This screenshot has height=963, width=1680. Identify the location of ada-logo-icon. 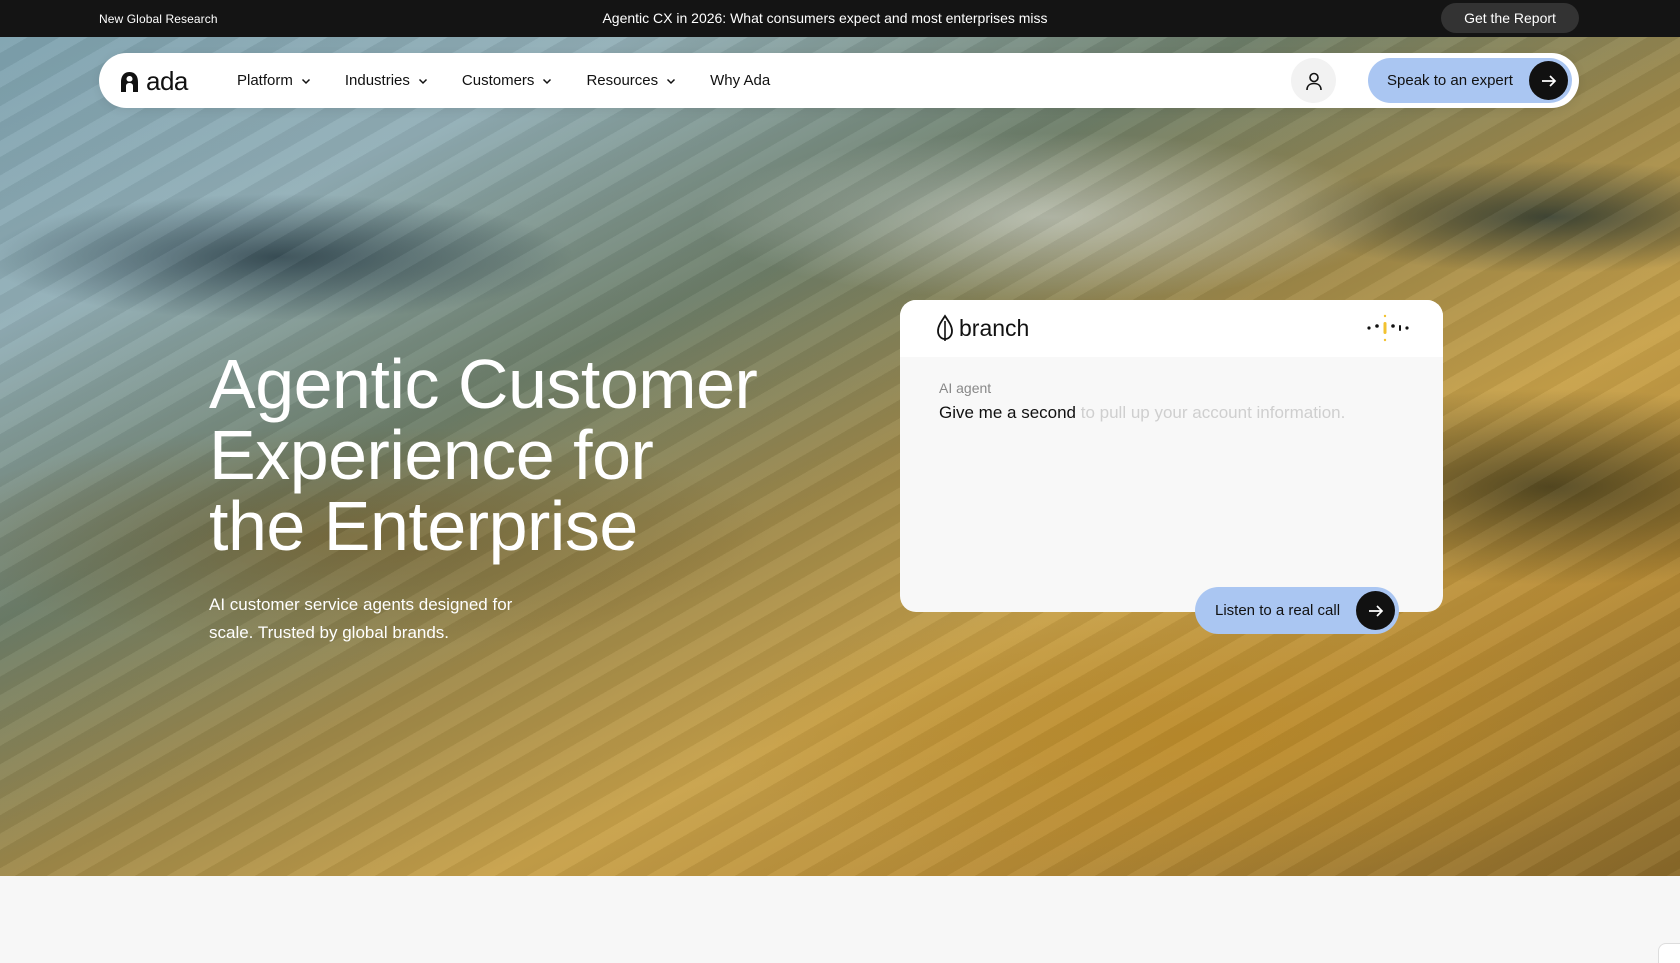
(129, 81).